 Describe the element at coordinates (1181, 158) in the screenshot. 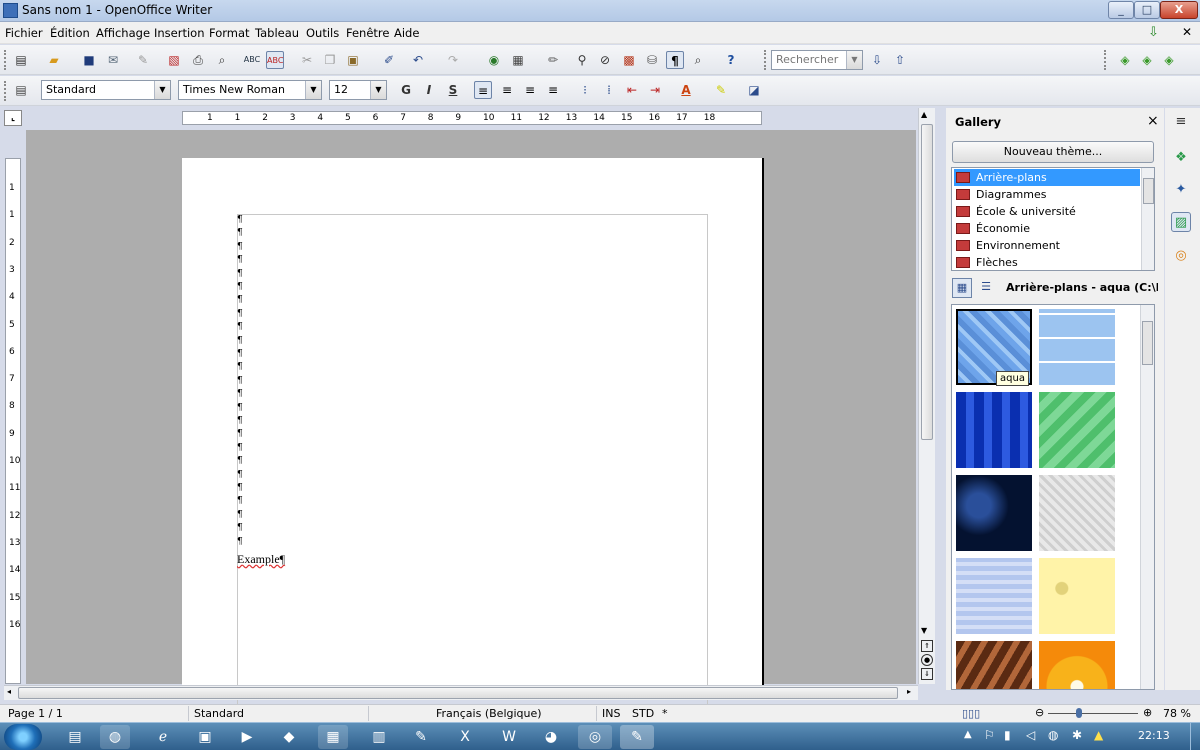

I see `properties-icon: ❖` at that location.